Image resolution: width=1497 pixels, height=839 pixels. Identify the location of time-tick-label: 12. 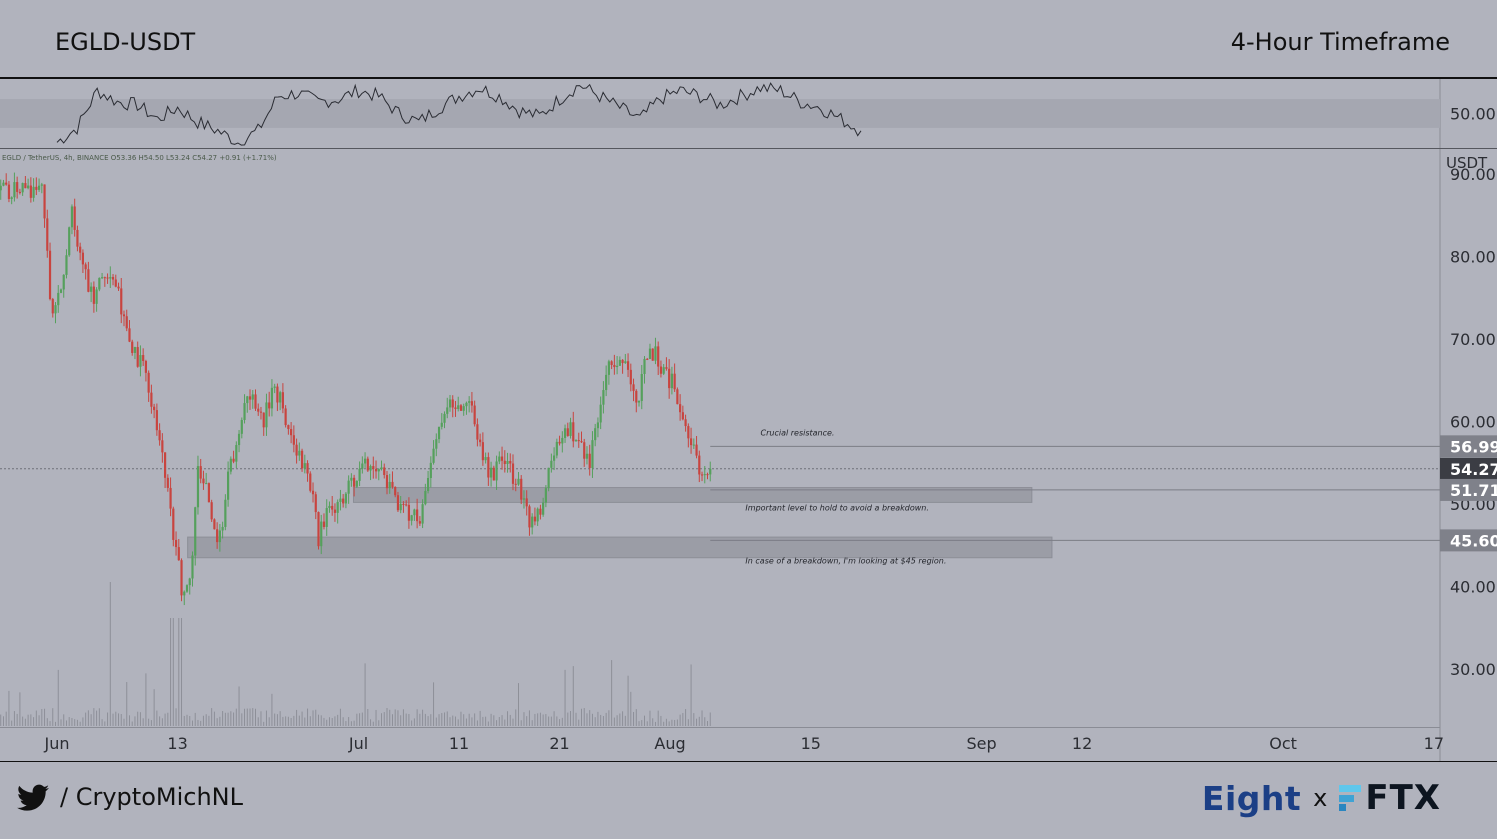
(1082, 743).